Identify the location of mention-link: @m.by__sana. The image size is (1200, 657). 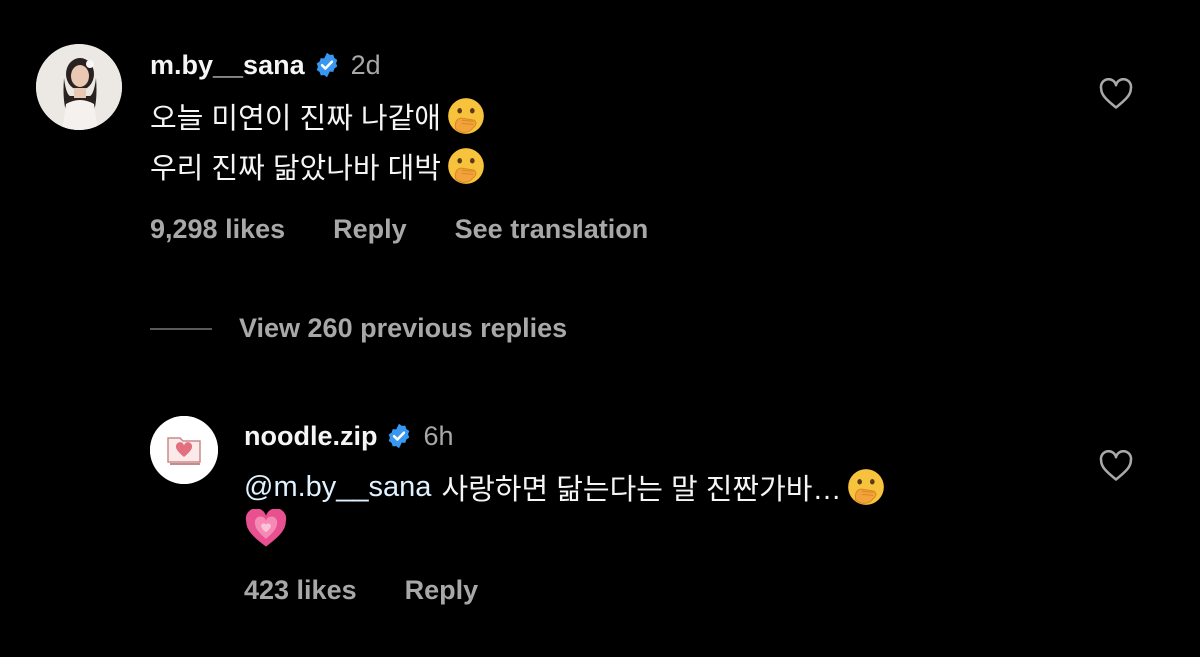
(337, 487).